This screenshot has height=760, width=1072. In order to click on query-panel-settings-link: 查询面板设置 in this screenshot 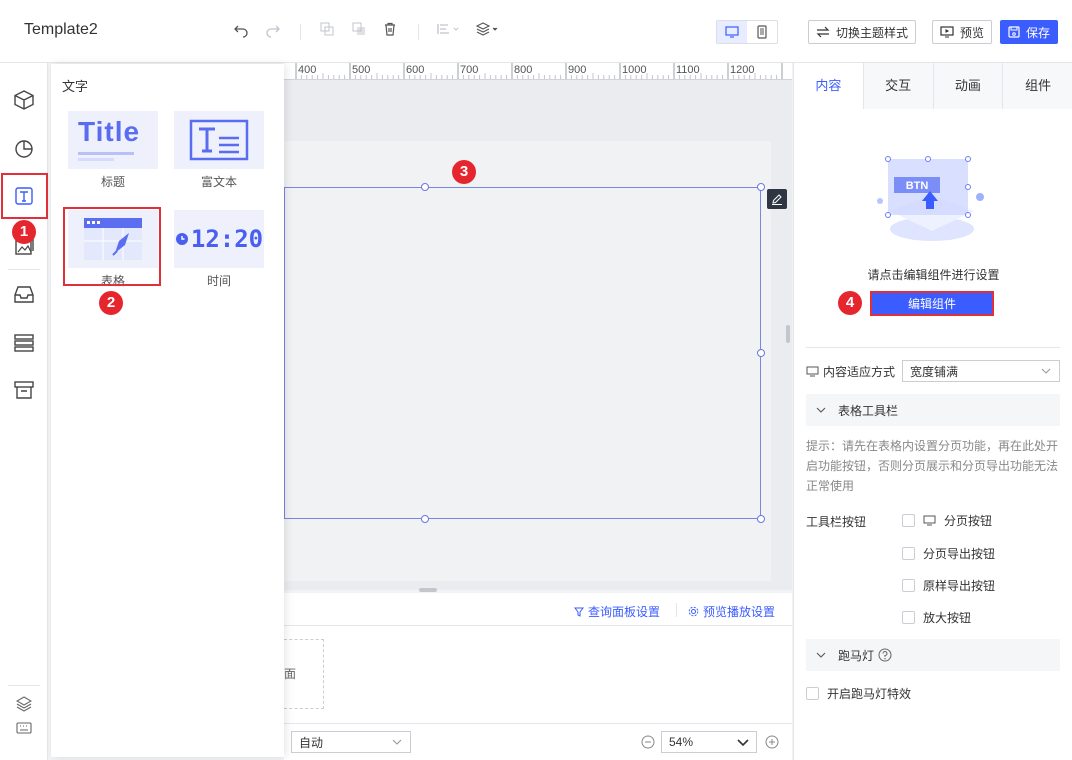, I will do `click(617, 611)`.